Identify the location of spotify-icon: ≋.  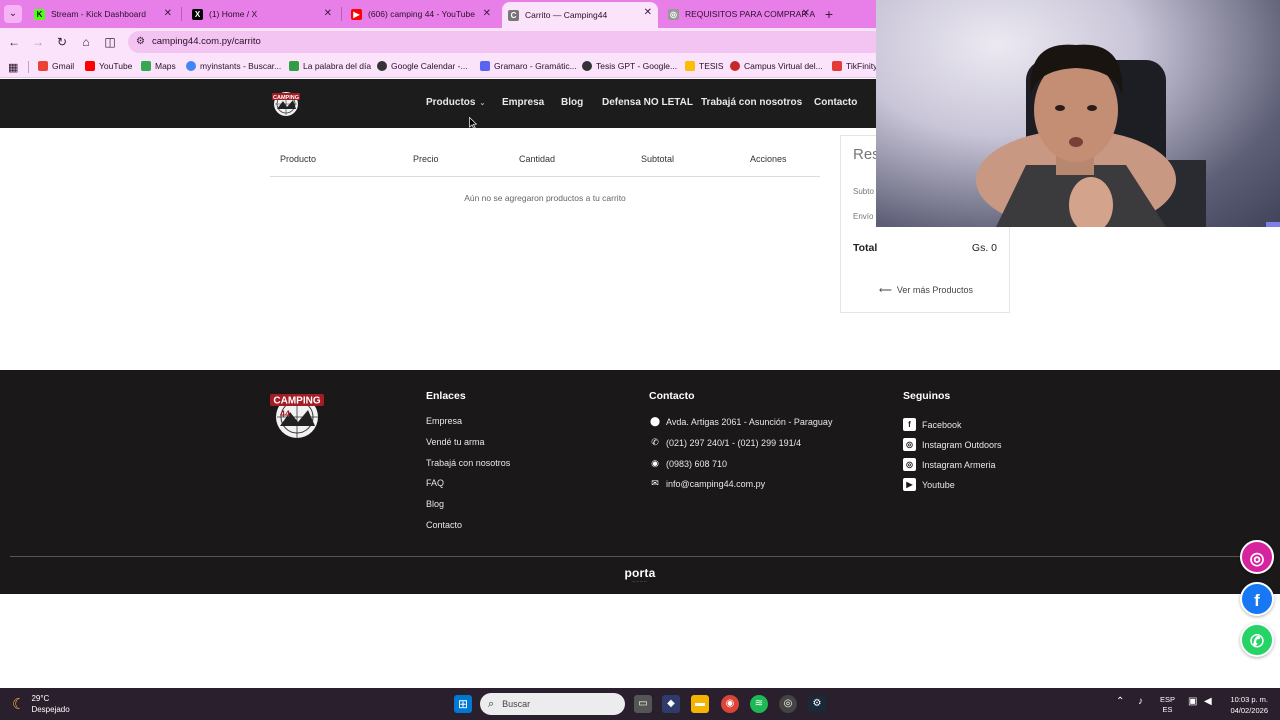
(759, 704).